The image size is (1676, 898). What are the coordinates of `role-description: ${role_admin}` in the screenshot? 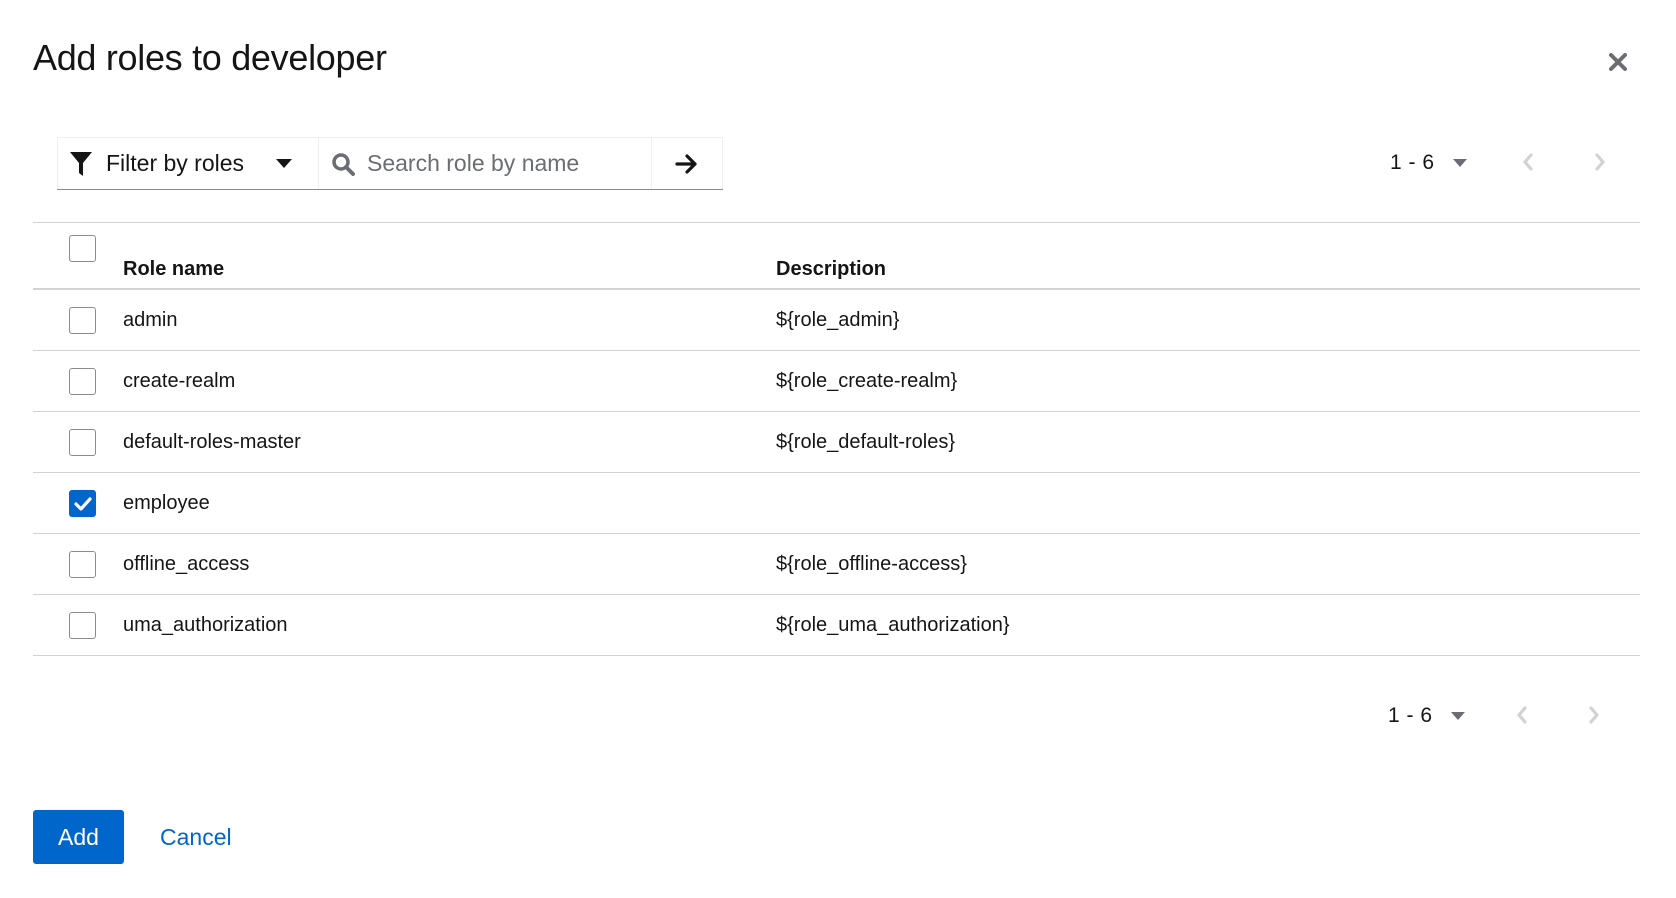 It's located at (838, 319).